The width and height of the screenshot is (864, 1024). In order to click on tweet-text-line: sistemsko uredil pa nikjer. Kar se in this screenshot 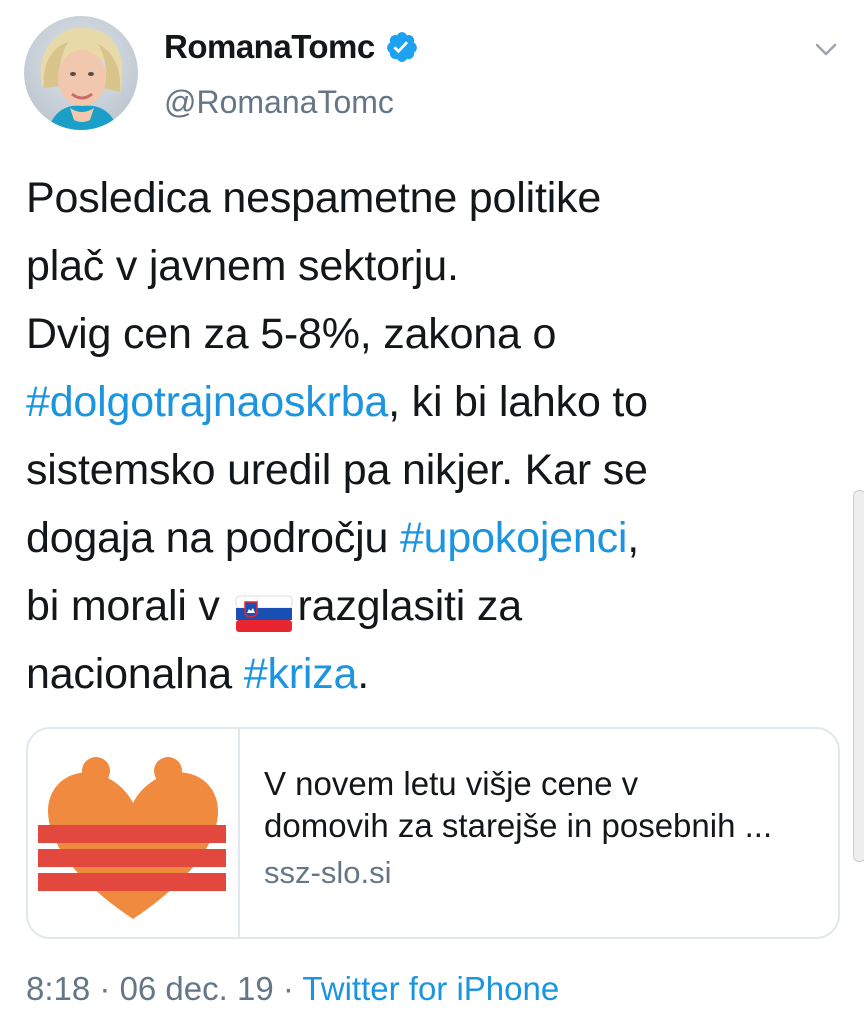, I will do `click(436, 470)`.